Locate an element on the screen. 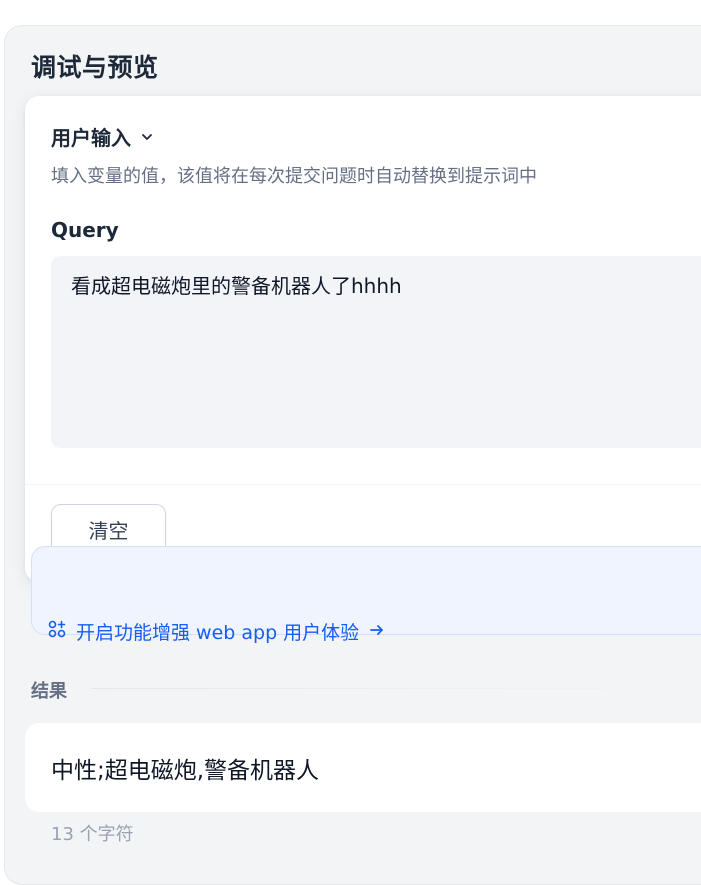  panel-title: 调试与预览 is located at coordinates (95, 67).